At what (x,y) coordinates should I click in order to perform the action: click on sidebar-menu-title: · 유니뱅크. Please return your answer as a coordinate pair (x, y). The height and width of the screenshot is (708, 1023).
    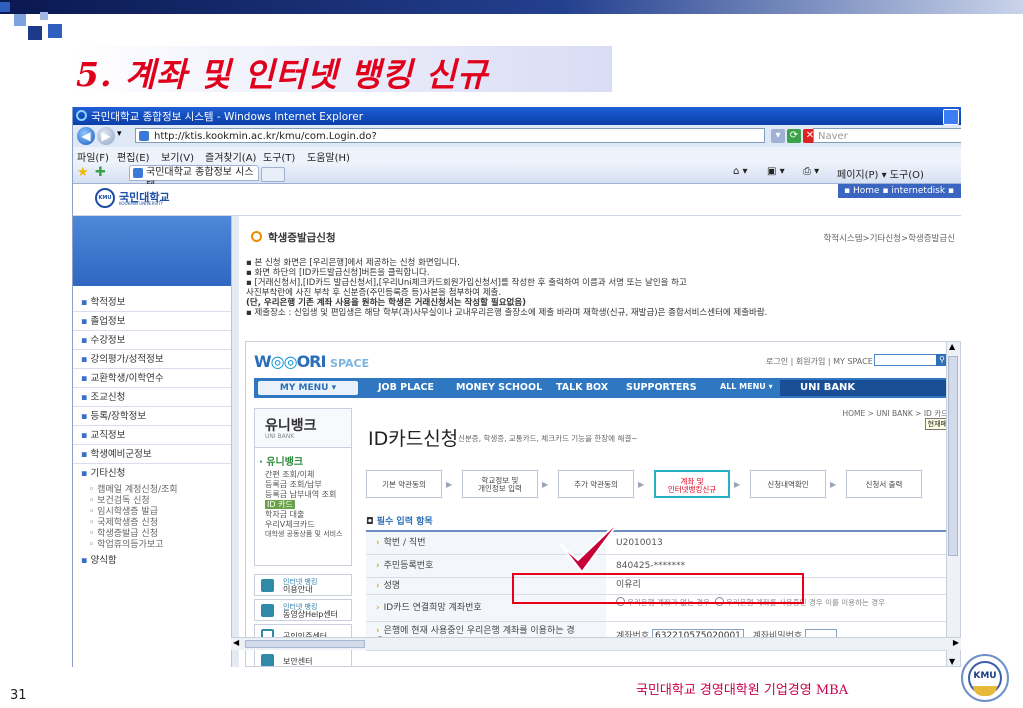
    Looking at the image, I should click on (281, 462).